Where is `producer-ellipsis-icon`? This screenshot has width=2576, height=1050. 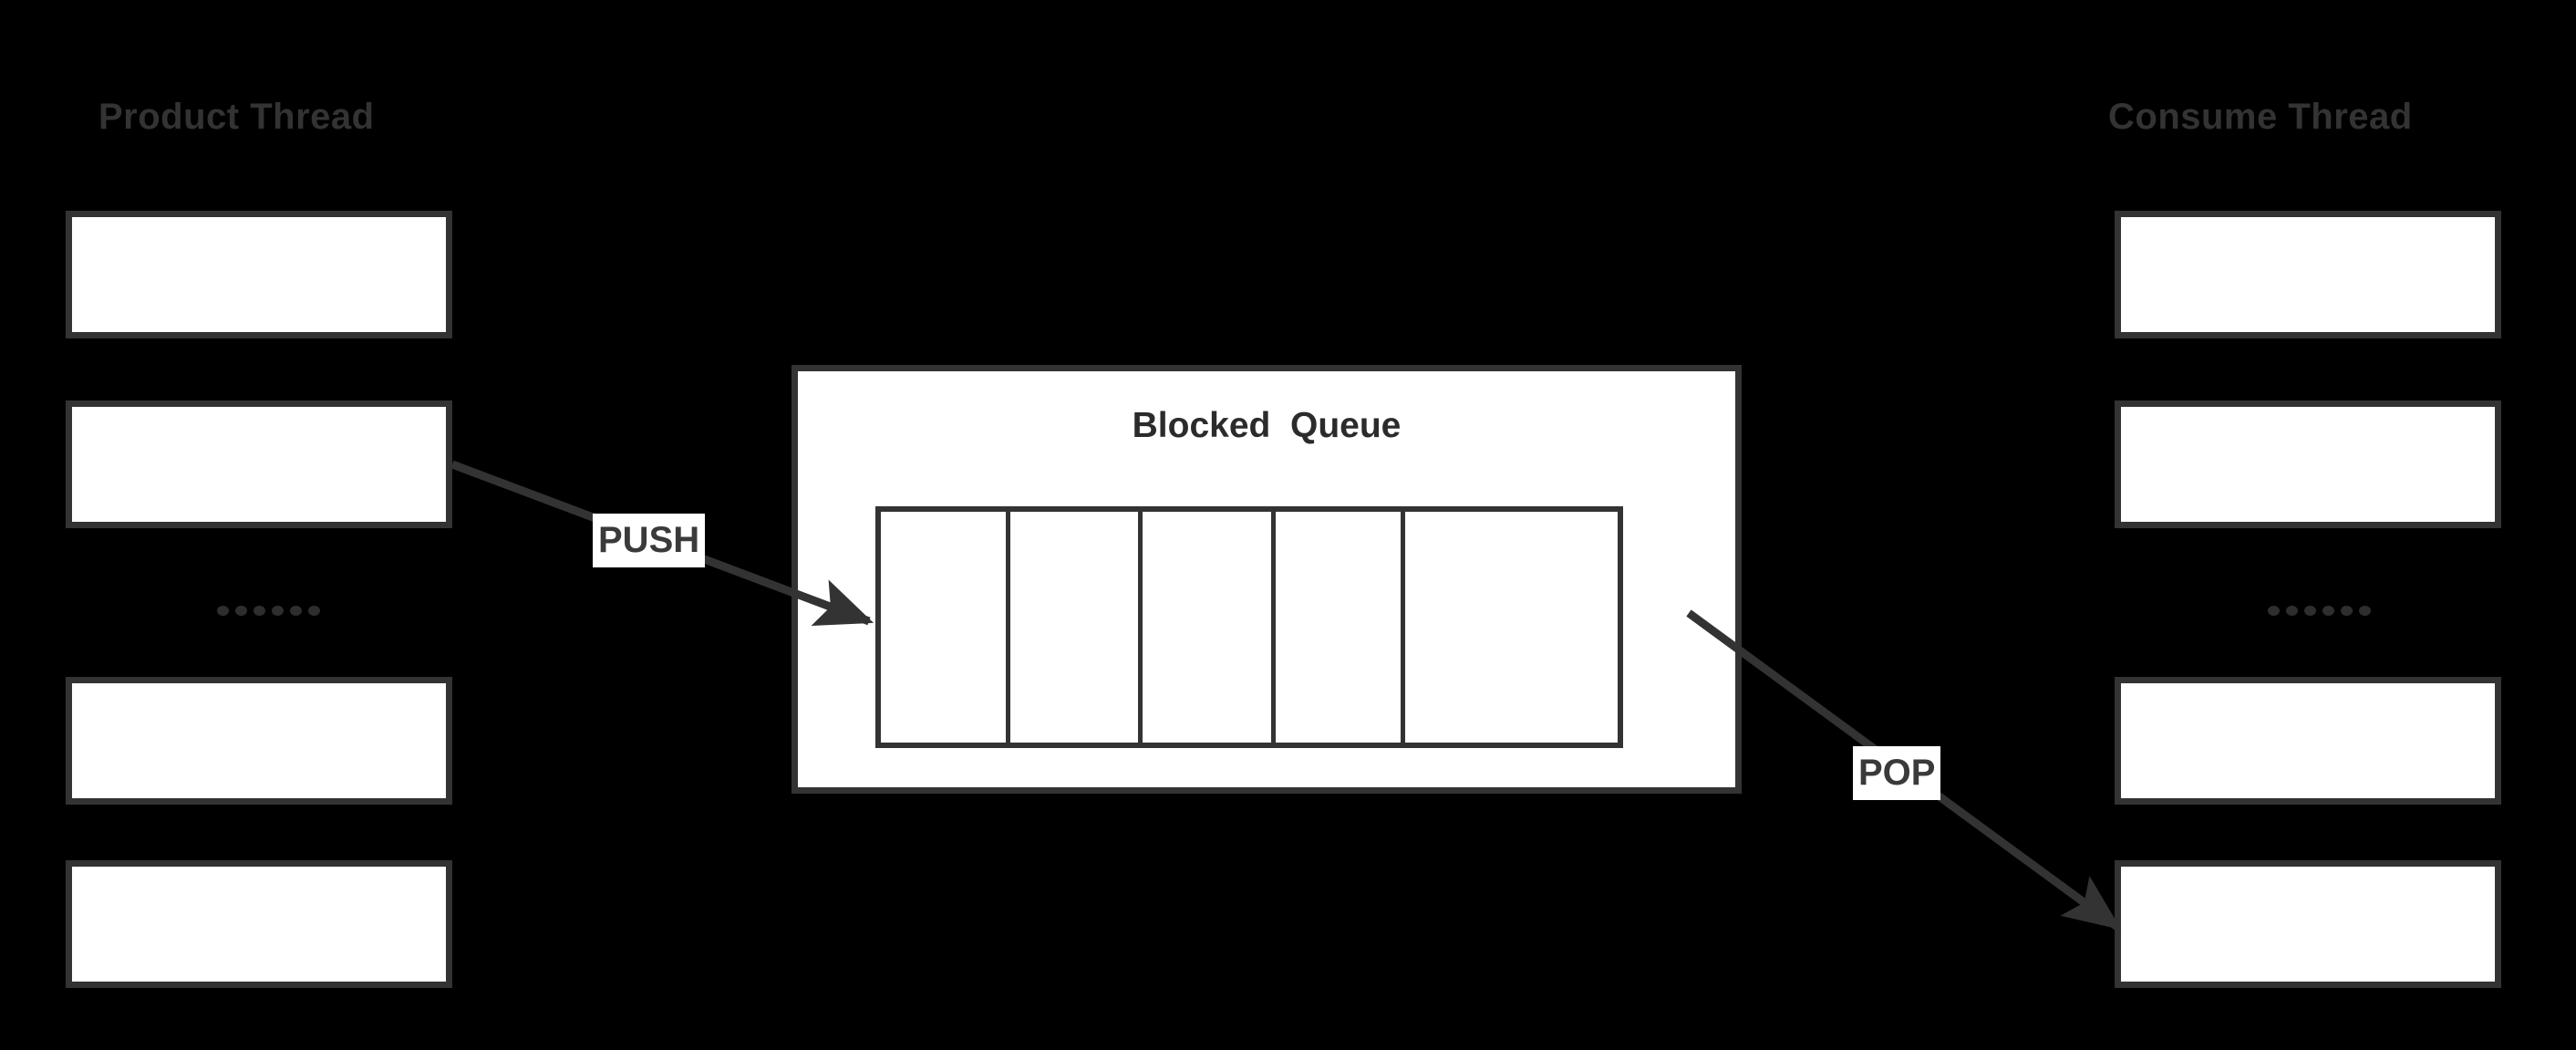
producer-ellipsis-icon is located at coordinates (268, 611).